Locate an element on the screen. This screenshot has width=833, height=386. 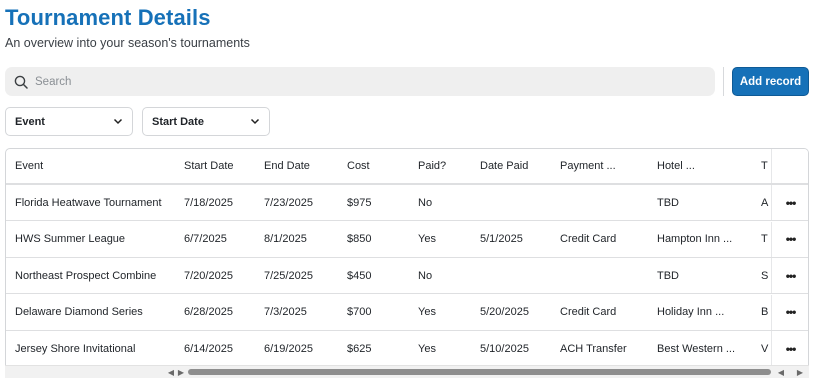
horizontal-scrollbar: ◀ ▶ ◀ ▶ is located at coordinates (407, 371).